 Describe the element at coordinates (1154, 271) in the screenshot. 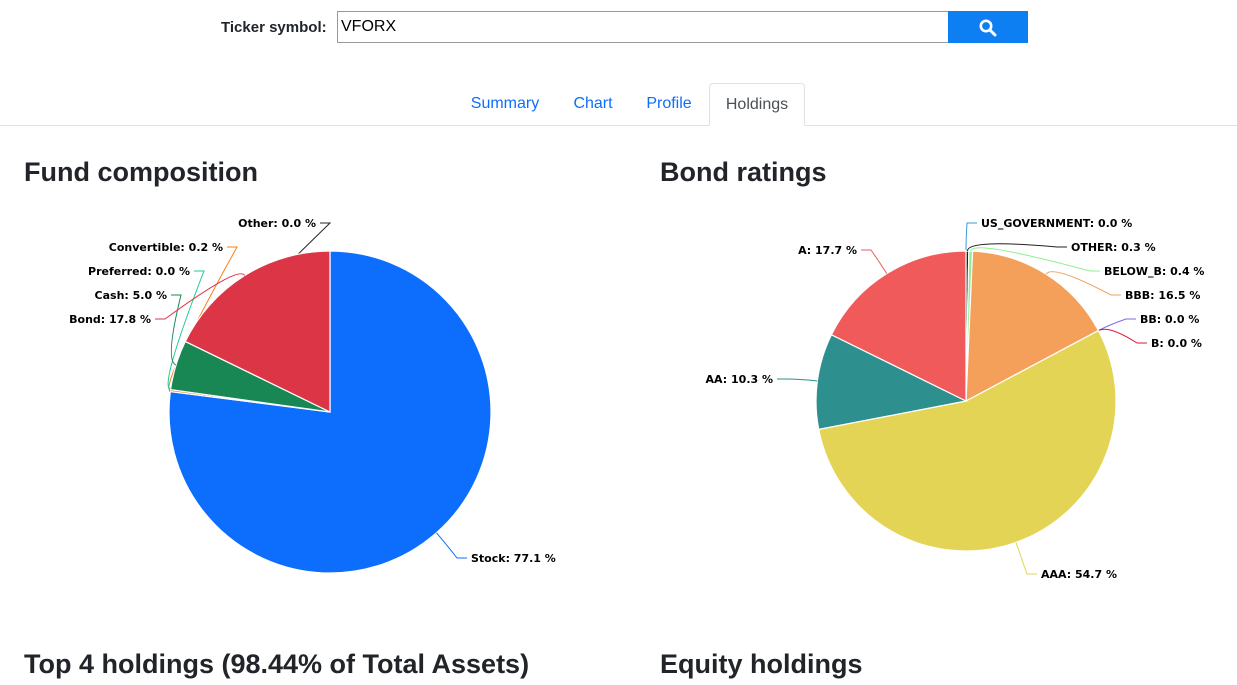

I see `data-label-below-b: BELOW_B: 0.4 %` at that location.